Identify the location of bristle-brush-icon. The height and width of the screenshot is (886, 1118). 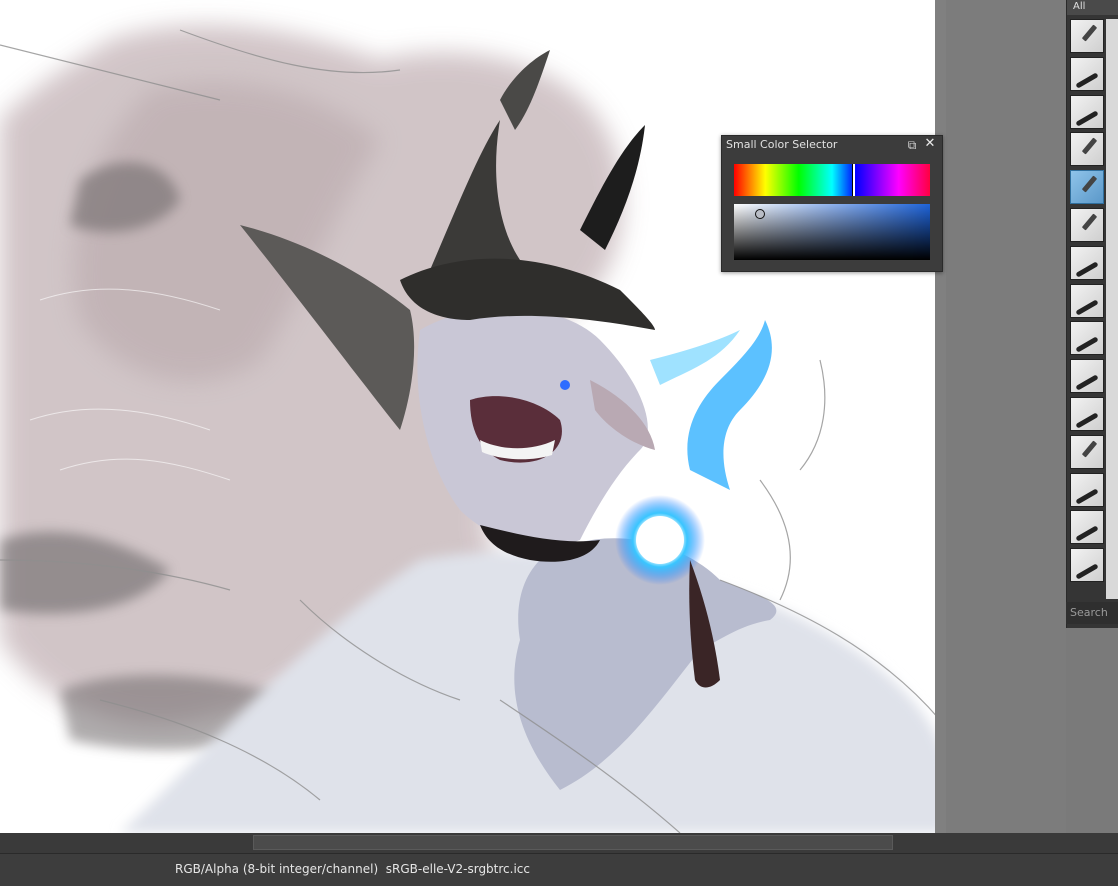
(1087, 451).